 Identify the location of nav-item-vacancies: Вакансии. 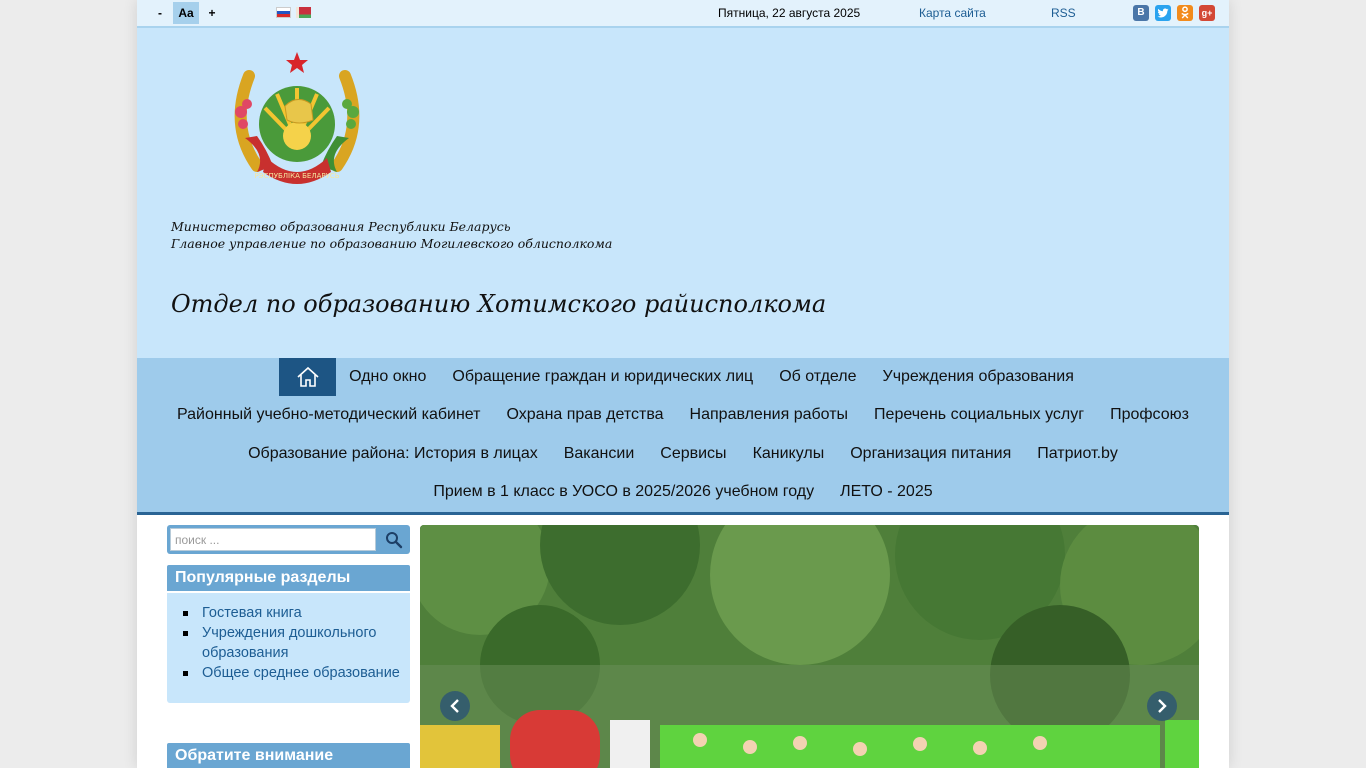
(599, 454).